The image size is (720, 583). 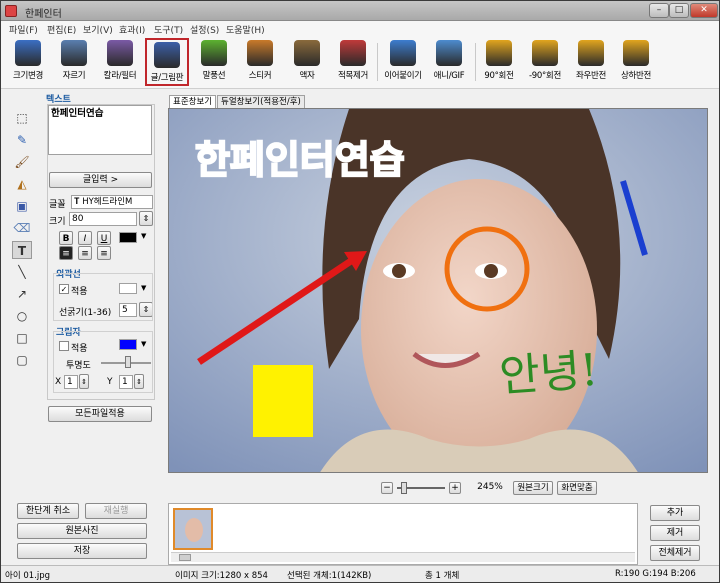 What do you see at coordinates (193, 102) in the screenshot?
I see `tab-standard-view: 표준창보기` at bounding box center [193, 102].